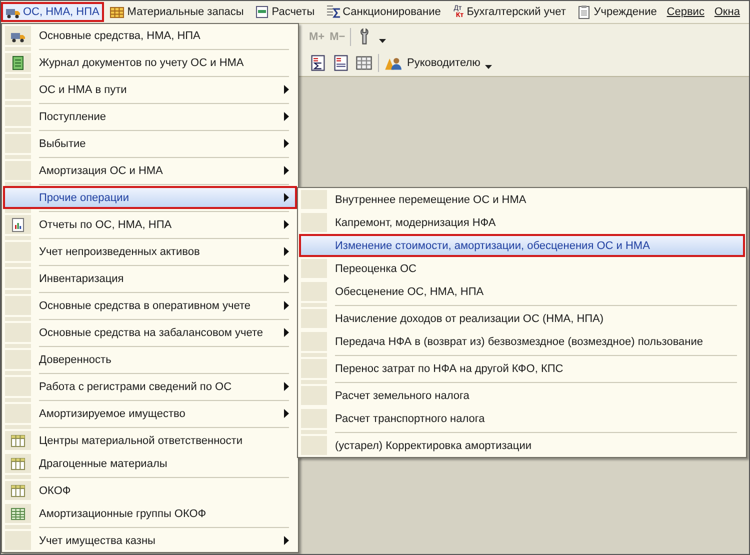 Image resolution: width=750 pixels, height=555 pixels. I want to click on menu-item: Изменение стоимости, амортизации, обесценения ОС и НМА, so click(522, 245).